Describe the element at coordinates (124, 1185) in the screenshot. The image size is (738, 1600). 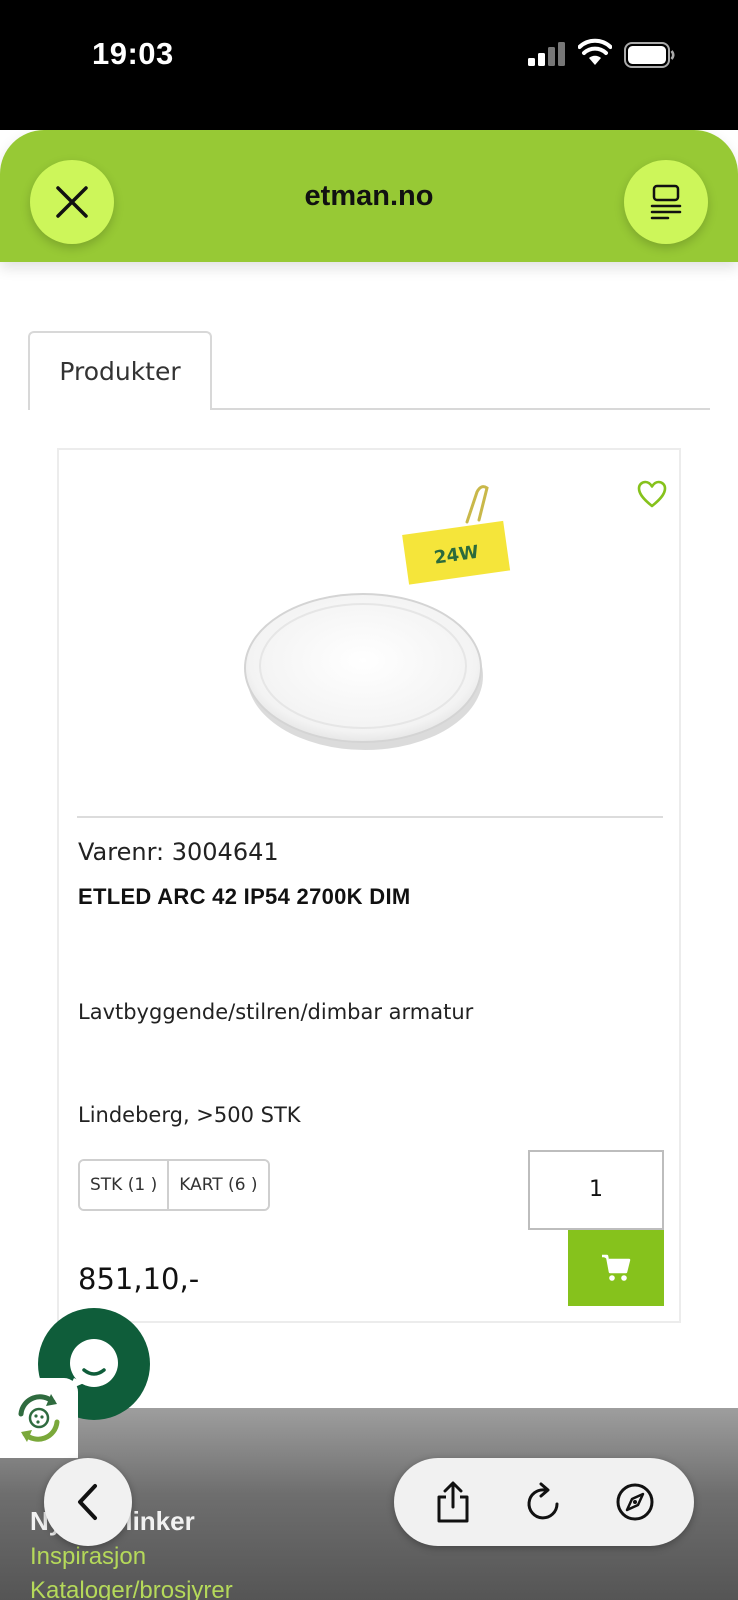
I see `unit-option-stk: STK (1 )` at that location.